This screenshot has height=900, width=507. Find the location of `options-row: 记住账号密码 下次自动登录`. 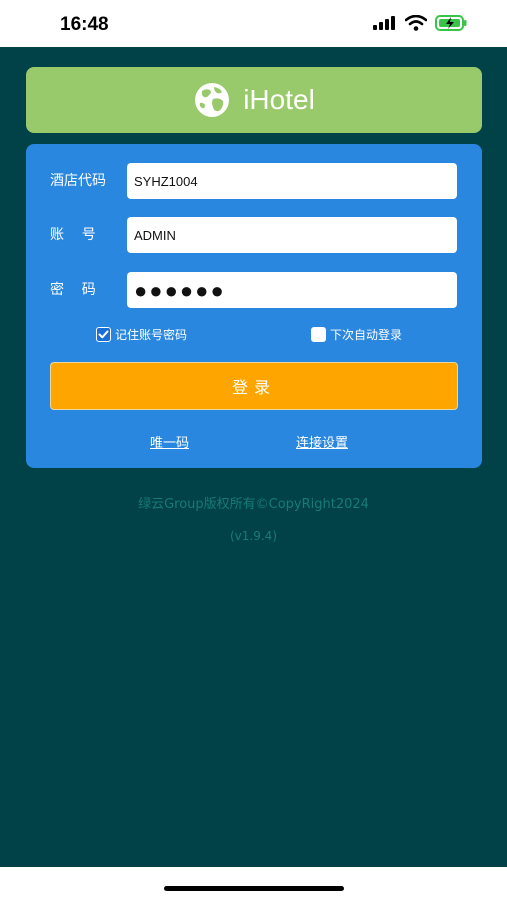

options-row: 记住账号密码 下次自动登录 is located at coordinates (261, 336).